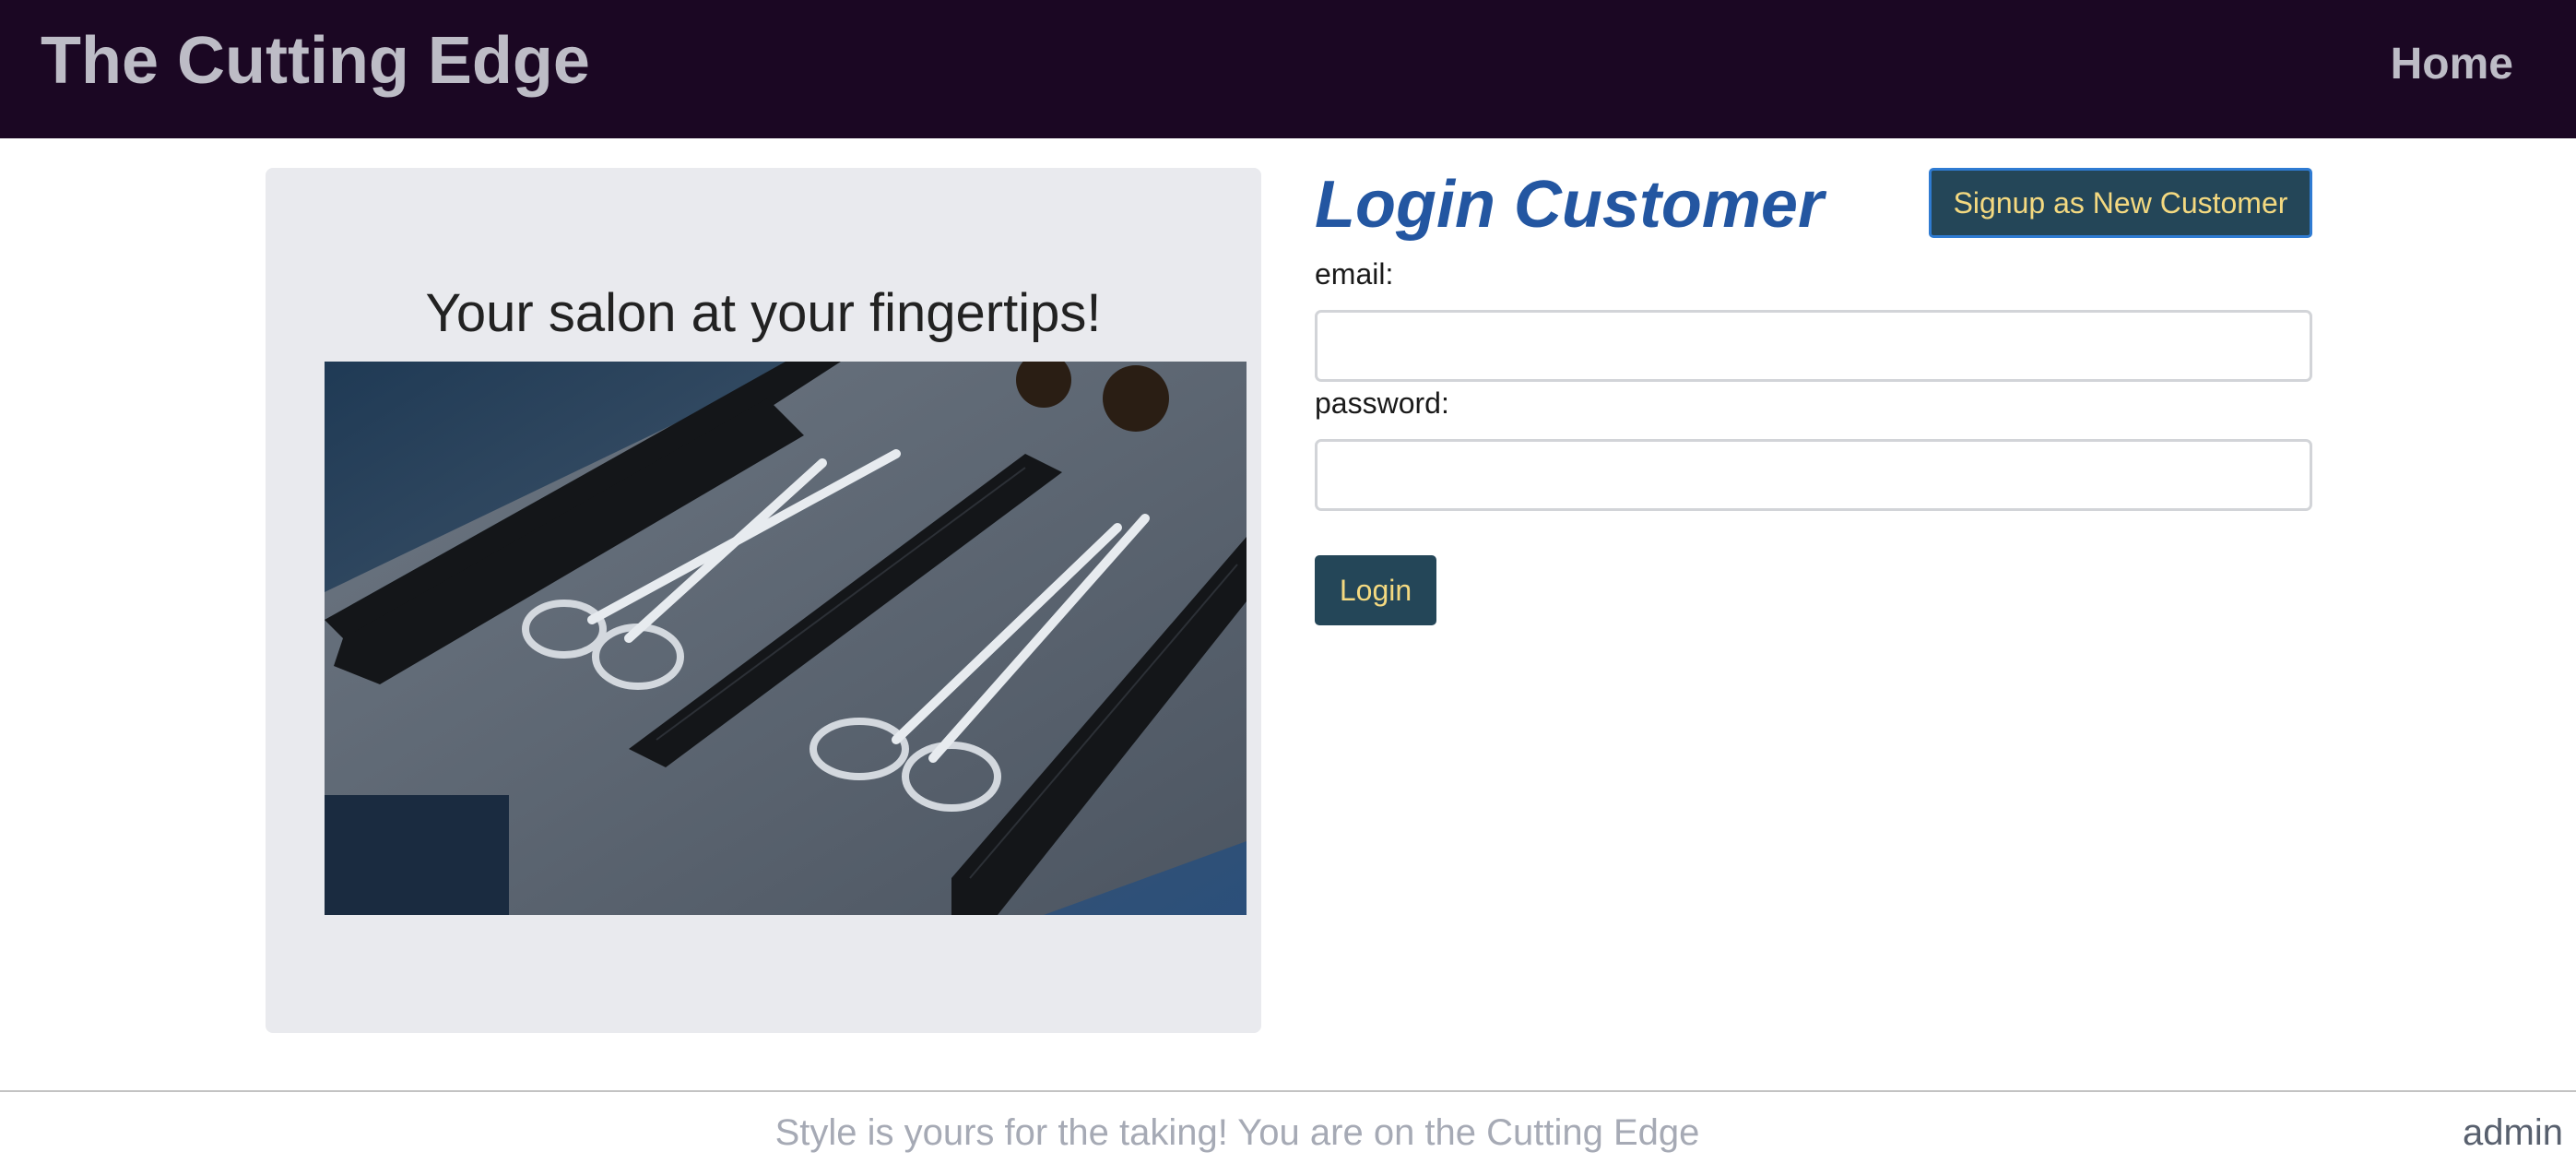 The image size is (2576, 1164). Describe the element at coordinates (1288, 1091) in the screenshot. I see `footer-divider` at that location.